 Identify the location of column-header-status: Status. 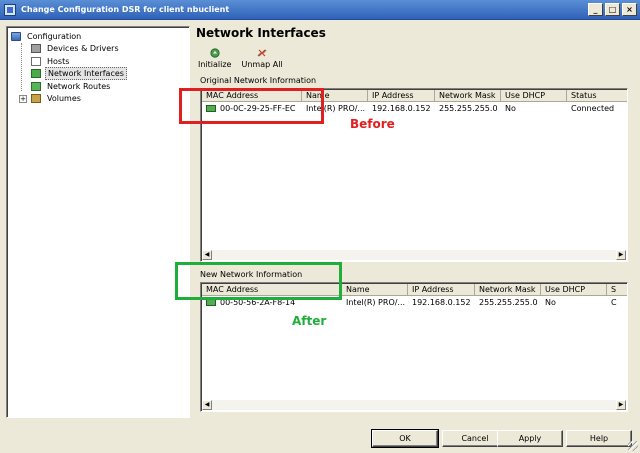
(597, 96).